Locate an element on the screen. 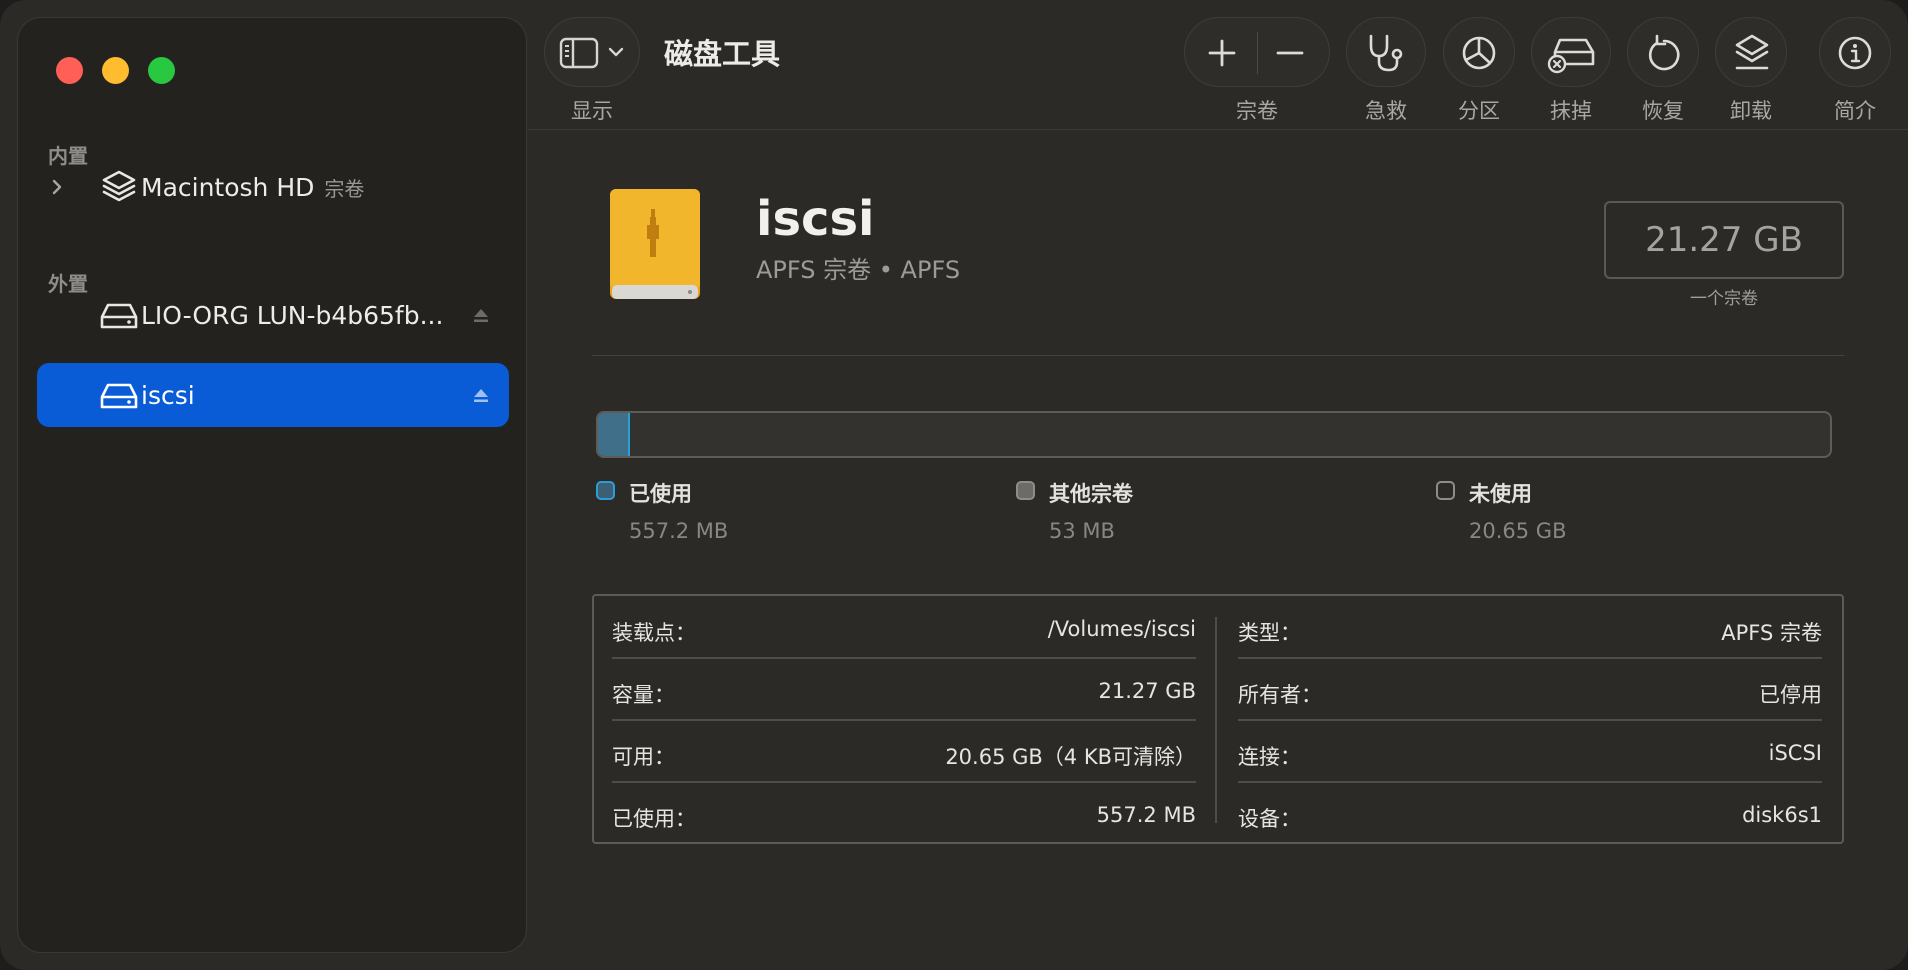 The height and width of the screenshot is (970, 1908). erase-label: 抹掉 is located at coordinates (1571, 111).